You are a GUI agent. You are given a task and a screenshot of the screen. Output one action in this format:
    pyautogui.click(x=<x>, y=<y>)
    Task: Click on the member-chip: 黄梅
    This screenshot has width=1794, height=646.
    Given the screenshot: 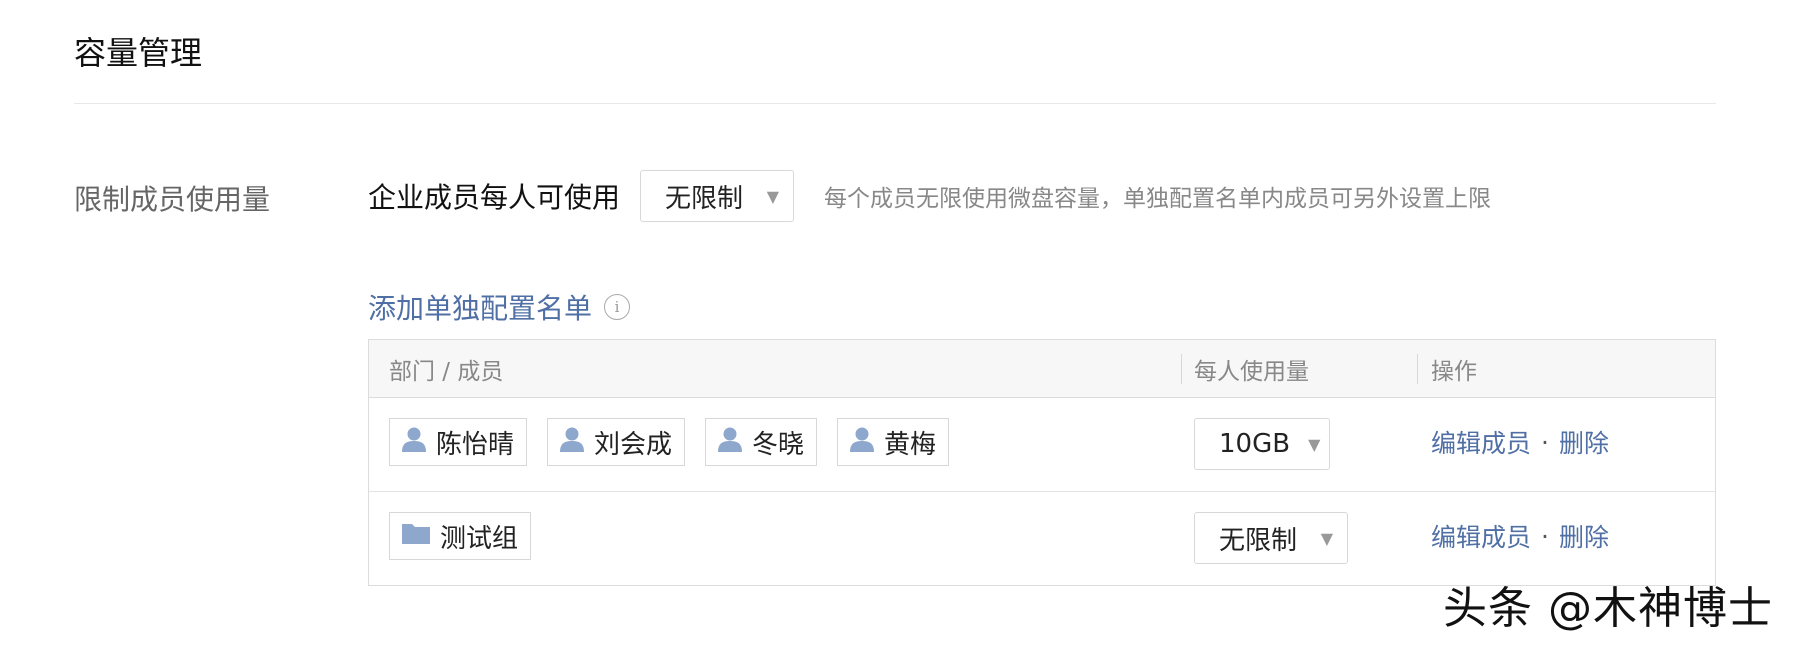 What is the action you would take?
    pyautogui.click(x=893, y=442)
    